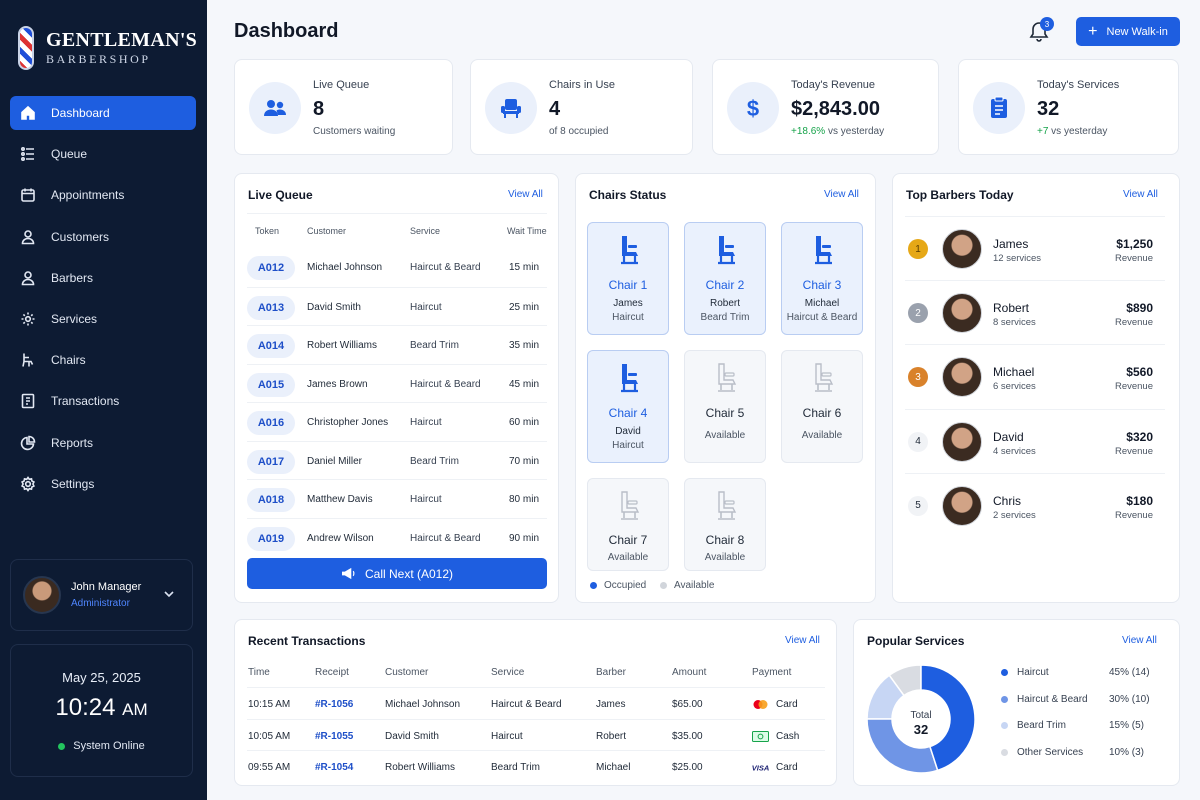 Image resolution: width=1200 pixels, height=800 pixels. Describe the element at coordinates (169, 594) in the screenshot. I see `chevron-down-icon` at that location.